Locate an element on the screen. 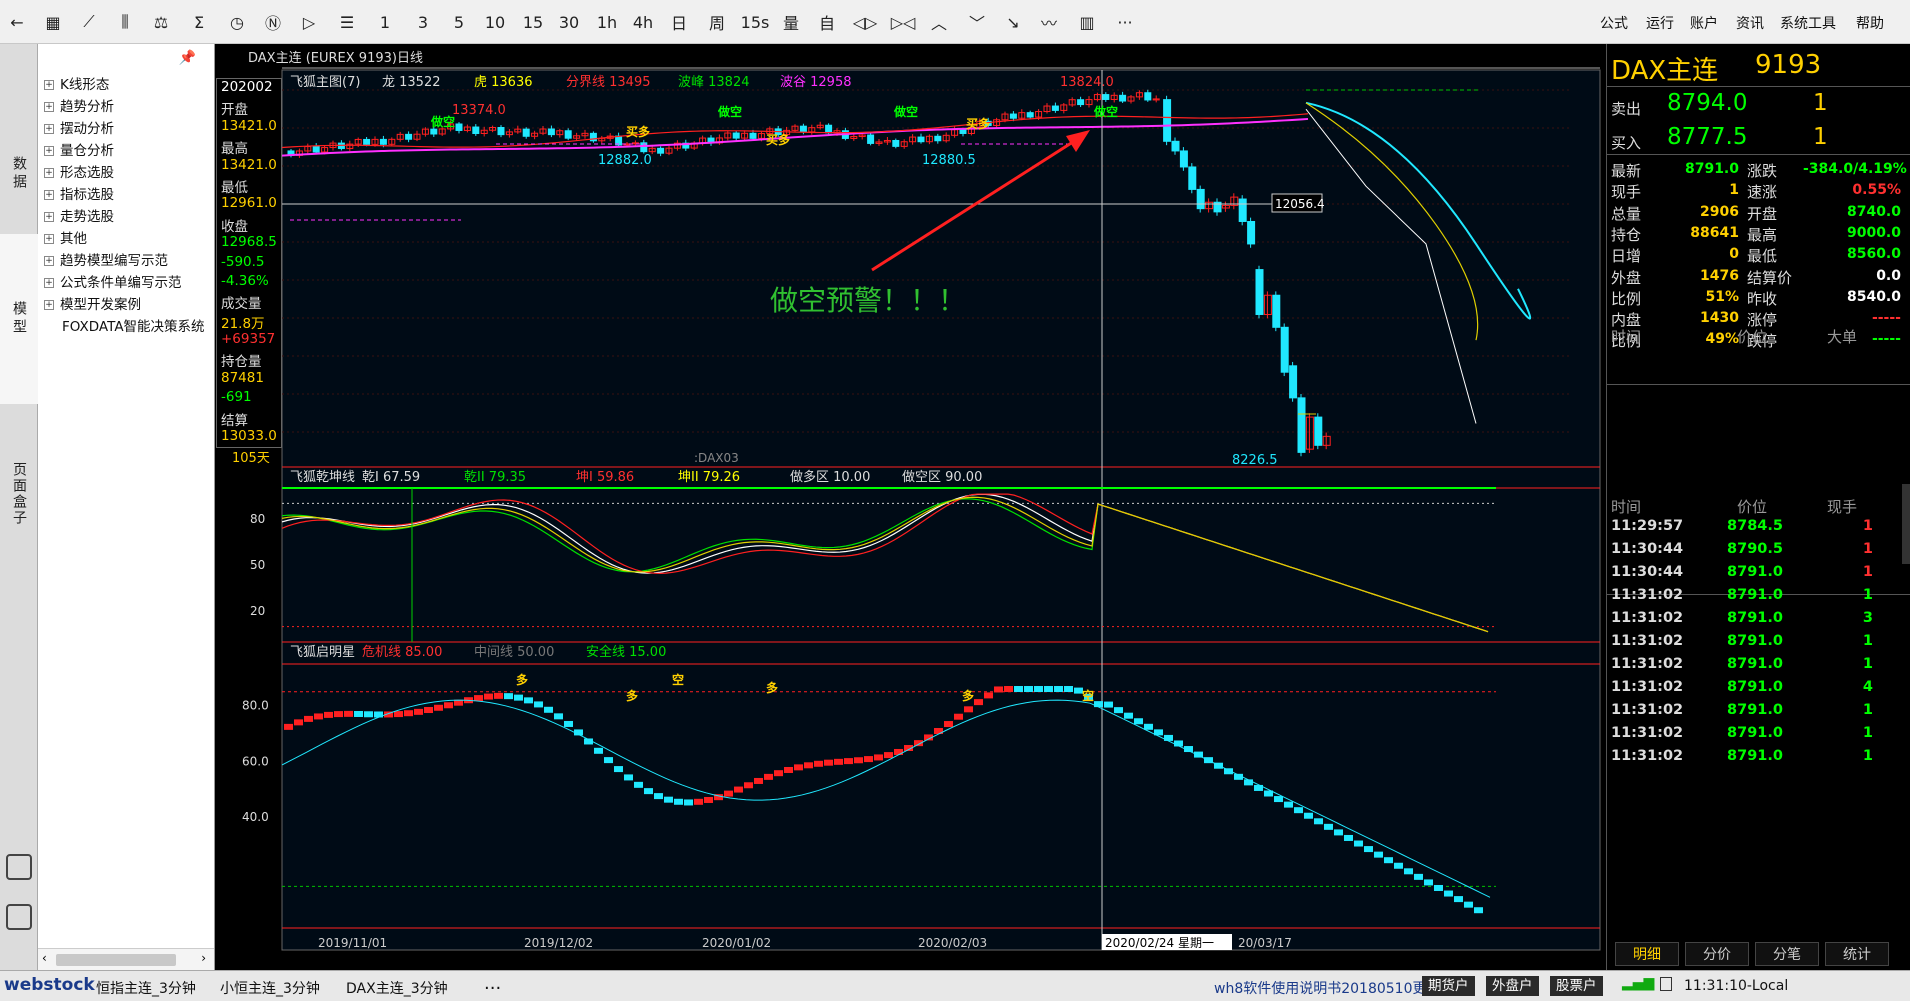 The image size is (1910, 1001). news-icon: Ⓝ is located at coordinates (273, 22).